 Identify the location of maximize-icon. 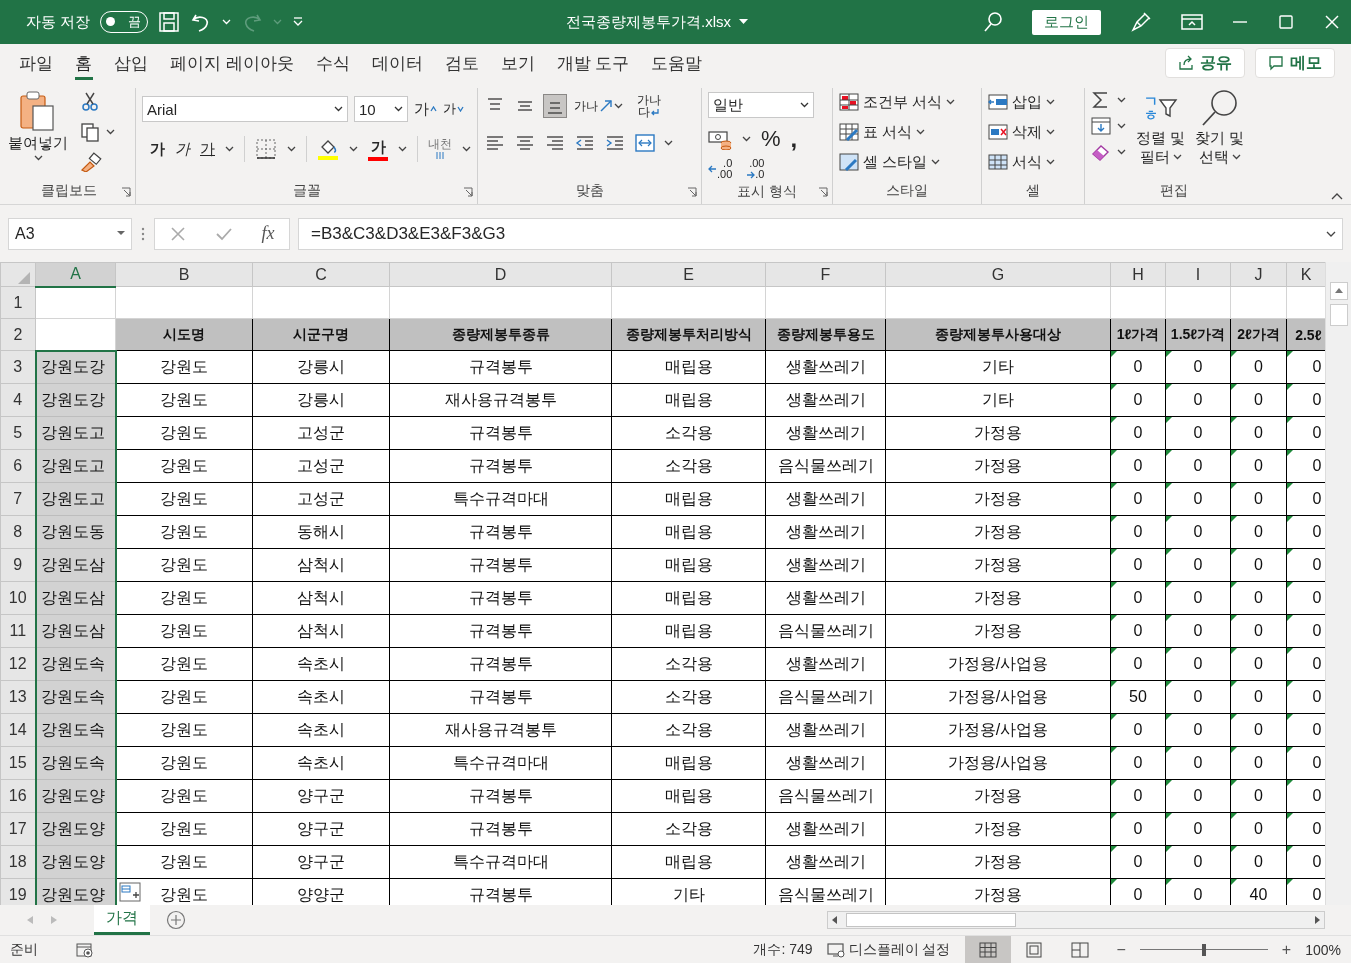
(1286, 22).